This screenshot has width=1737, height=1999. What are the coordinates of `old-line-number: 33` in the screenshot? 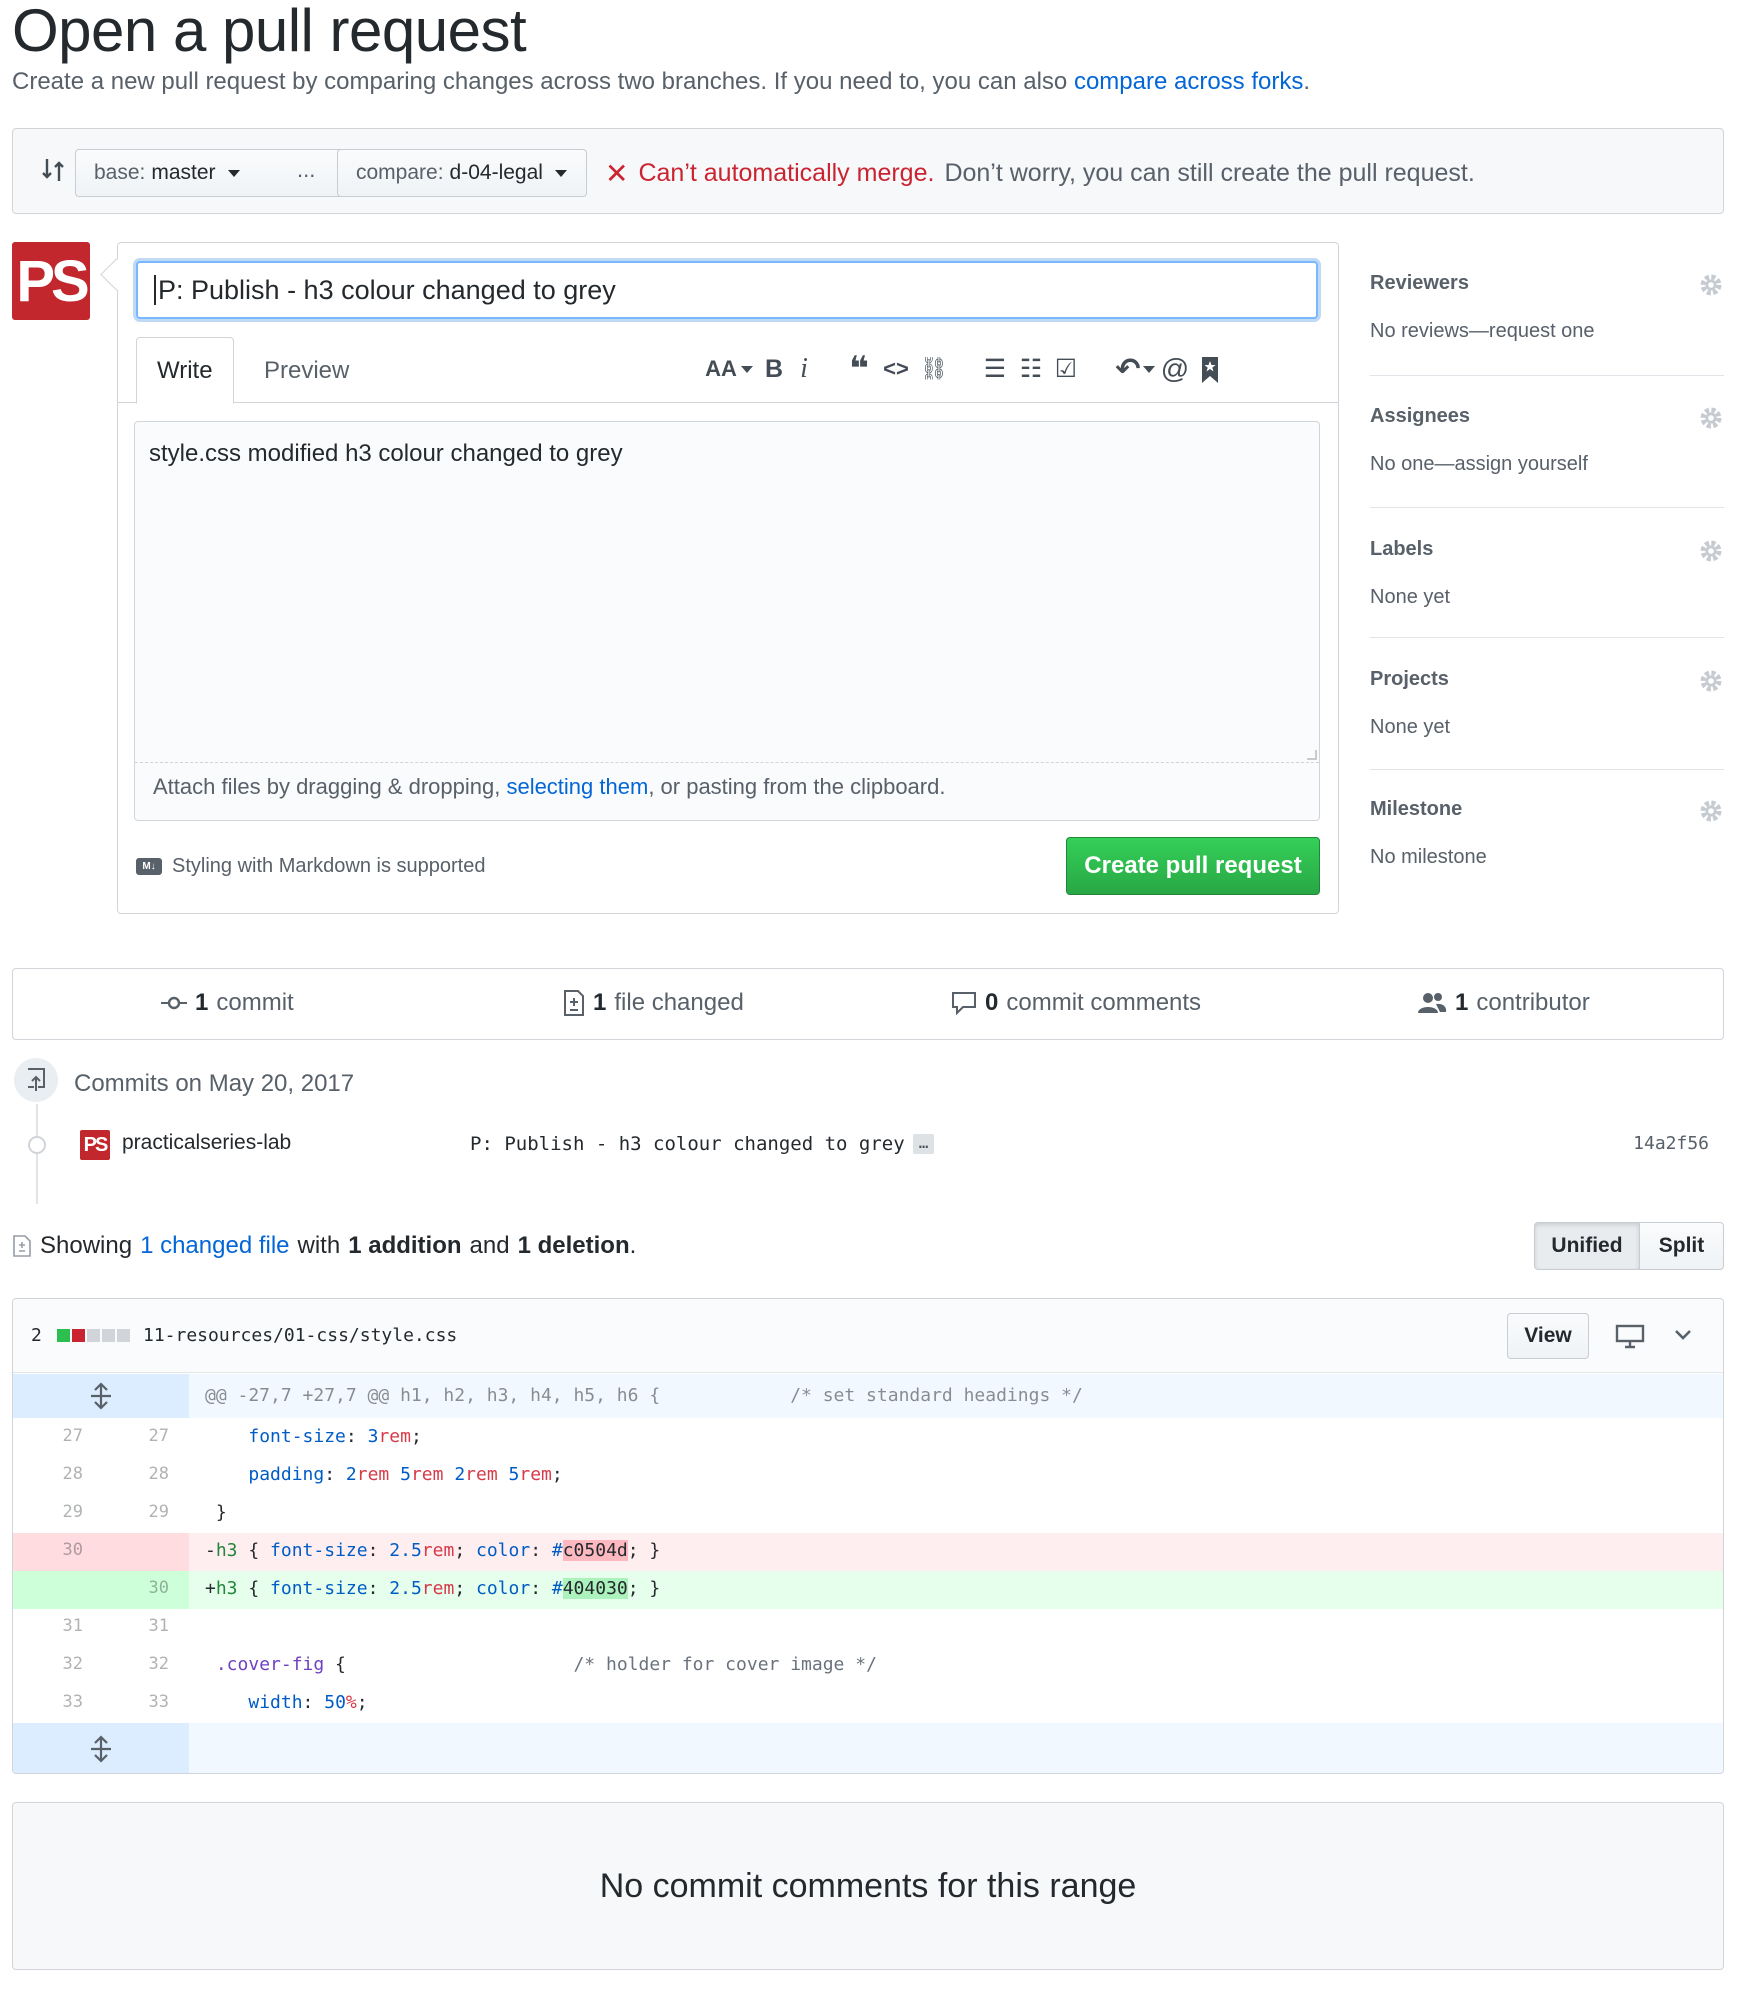 It's located at (48, 1704).